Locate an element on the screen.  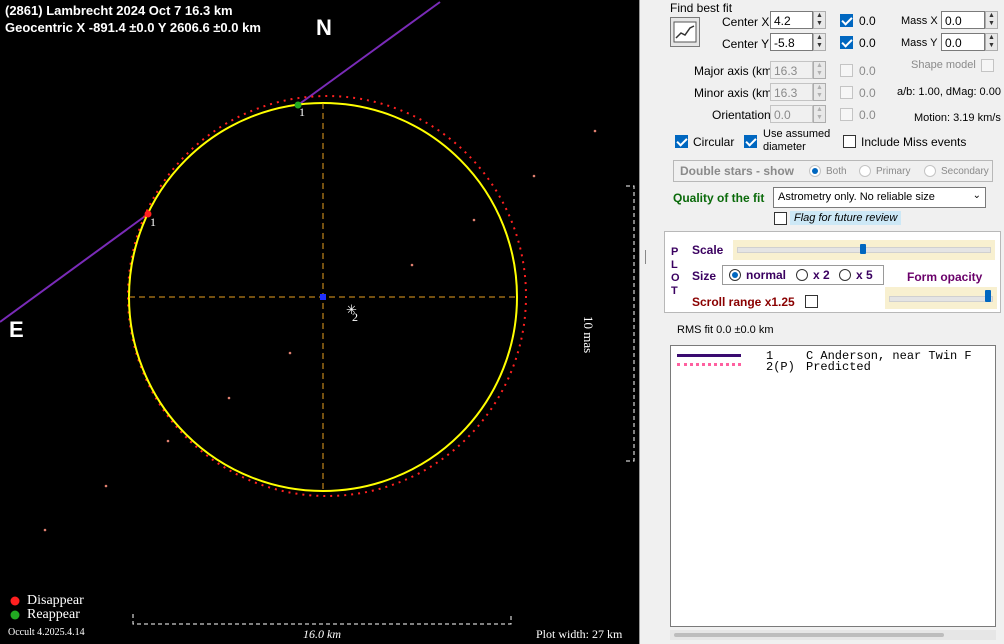
quality-dropdown: Astrometry only. No reliable size ⌄ is located at coordinates (879, 197).